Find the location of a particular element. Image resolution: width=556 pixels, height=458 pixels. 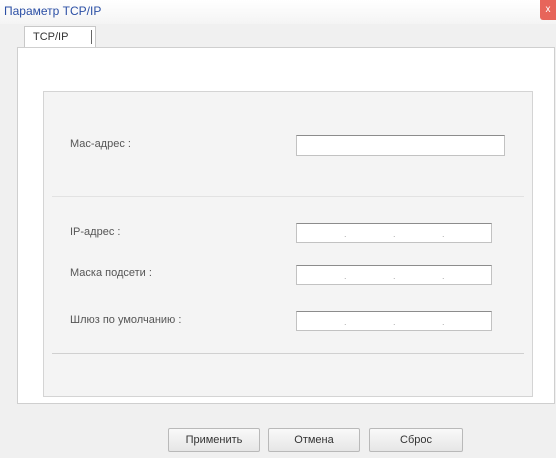

close-button: x is located at coordinates (548, 10).